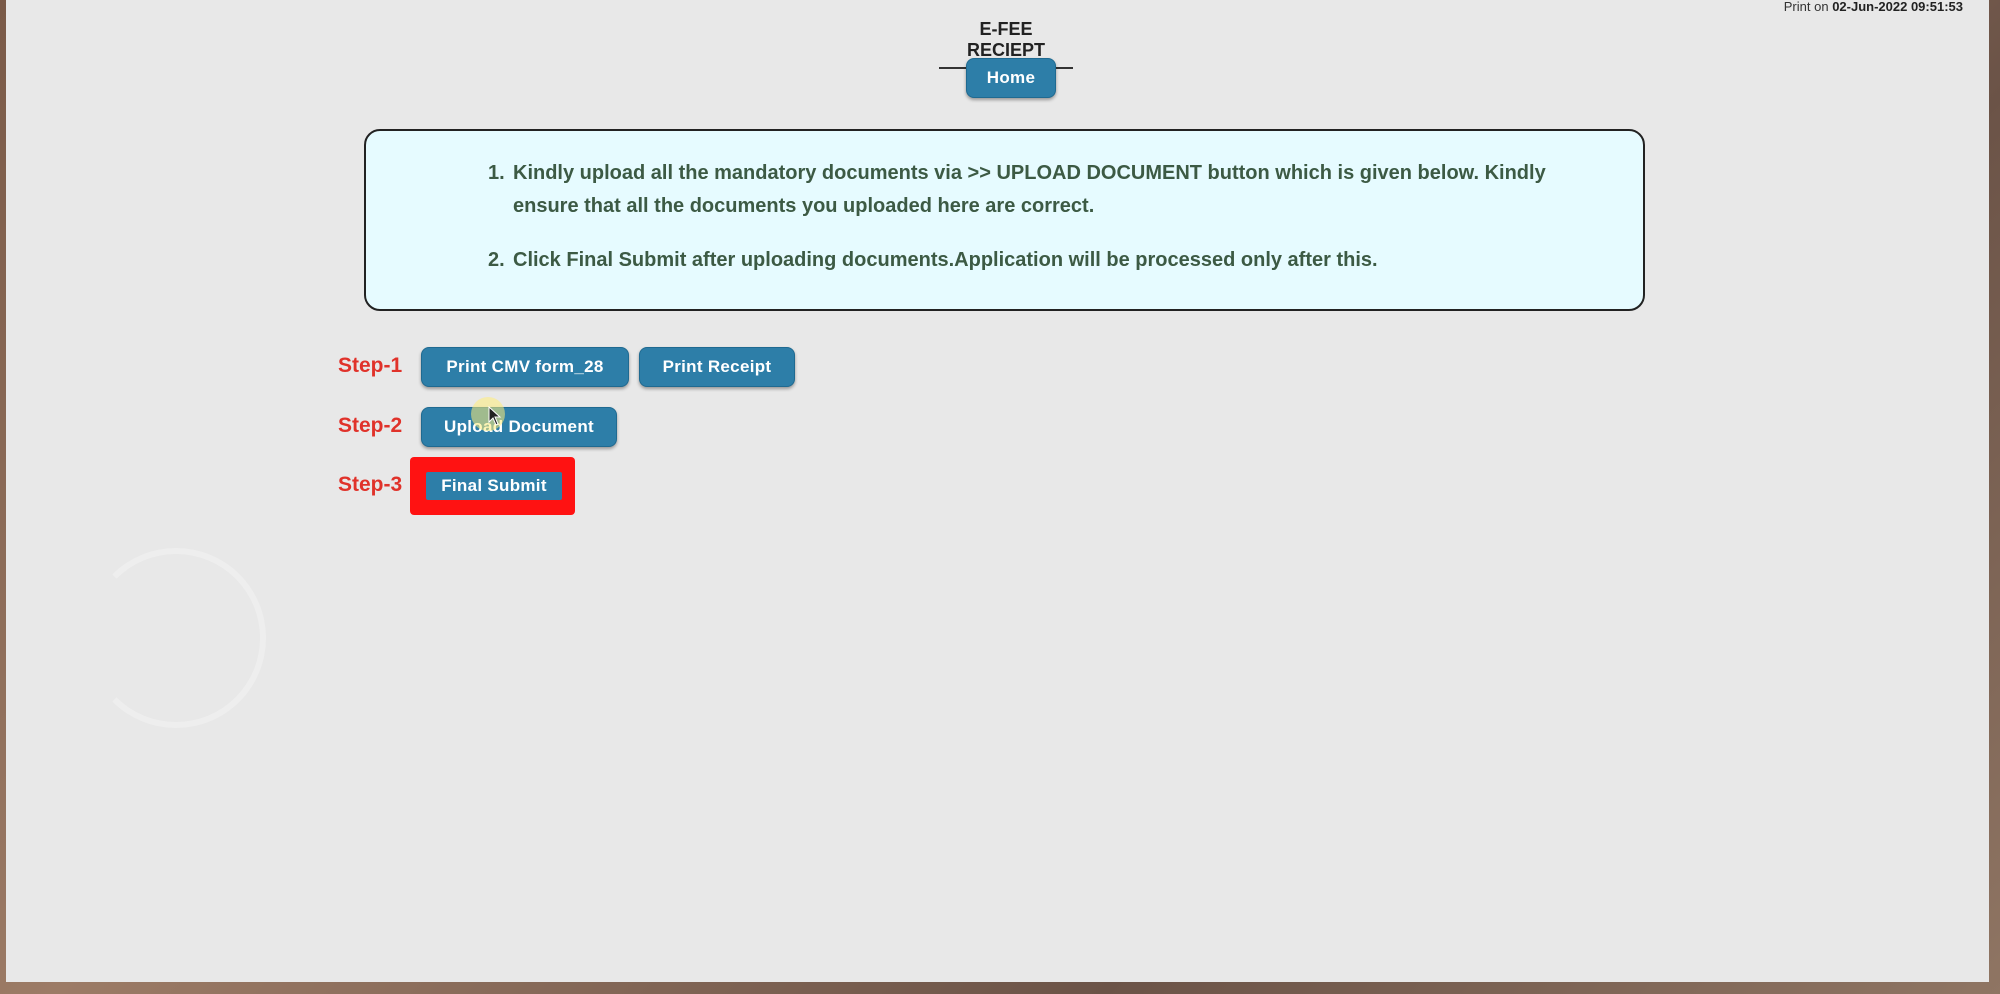  Describe the element at coordinates (370, 484) in the screenshot. I see `step-3-label: Step-3` at that location.